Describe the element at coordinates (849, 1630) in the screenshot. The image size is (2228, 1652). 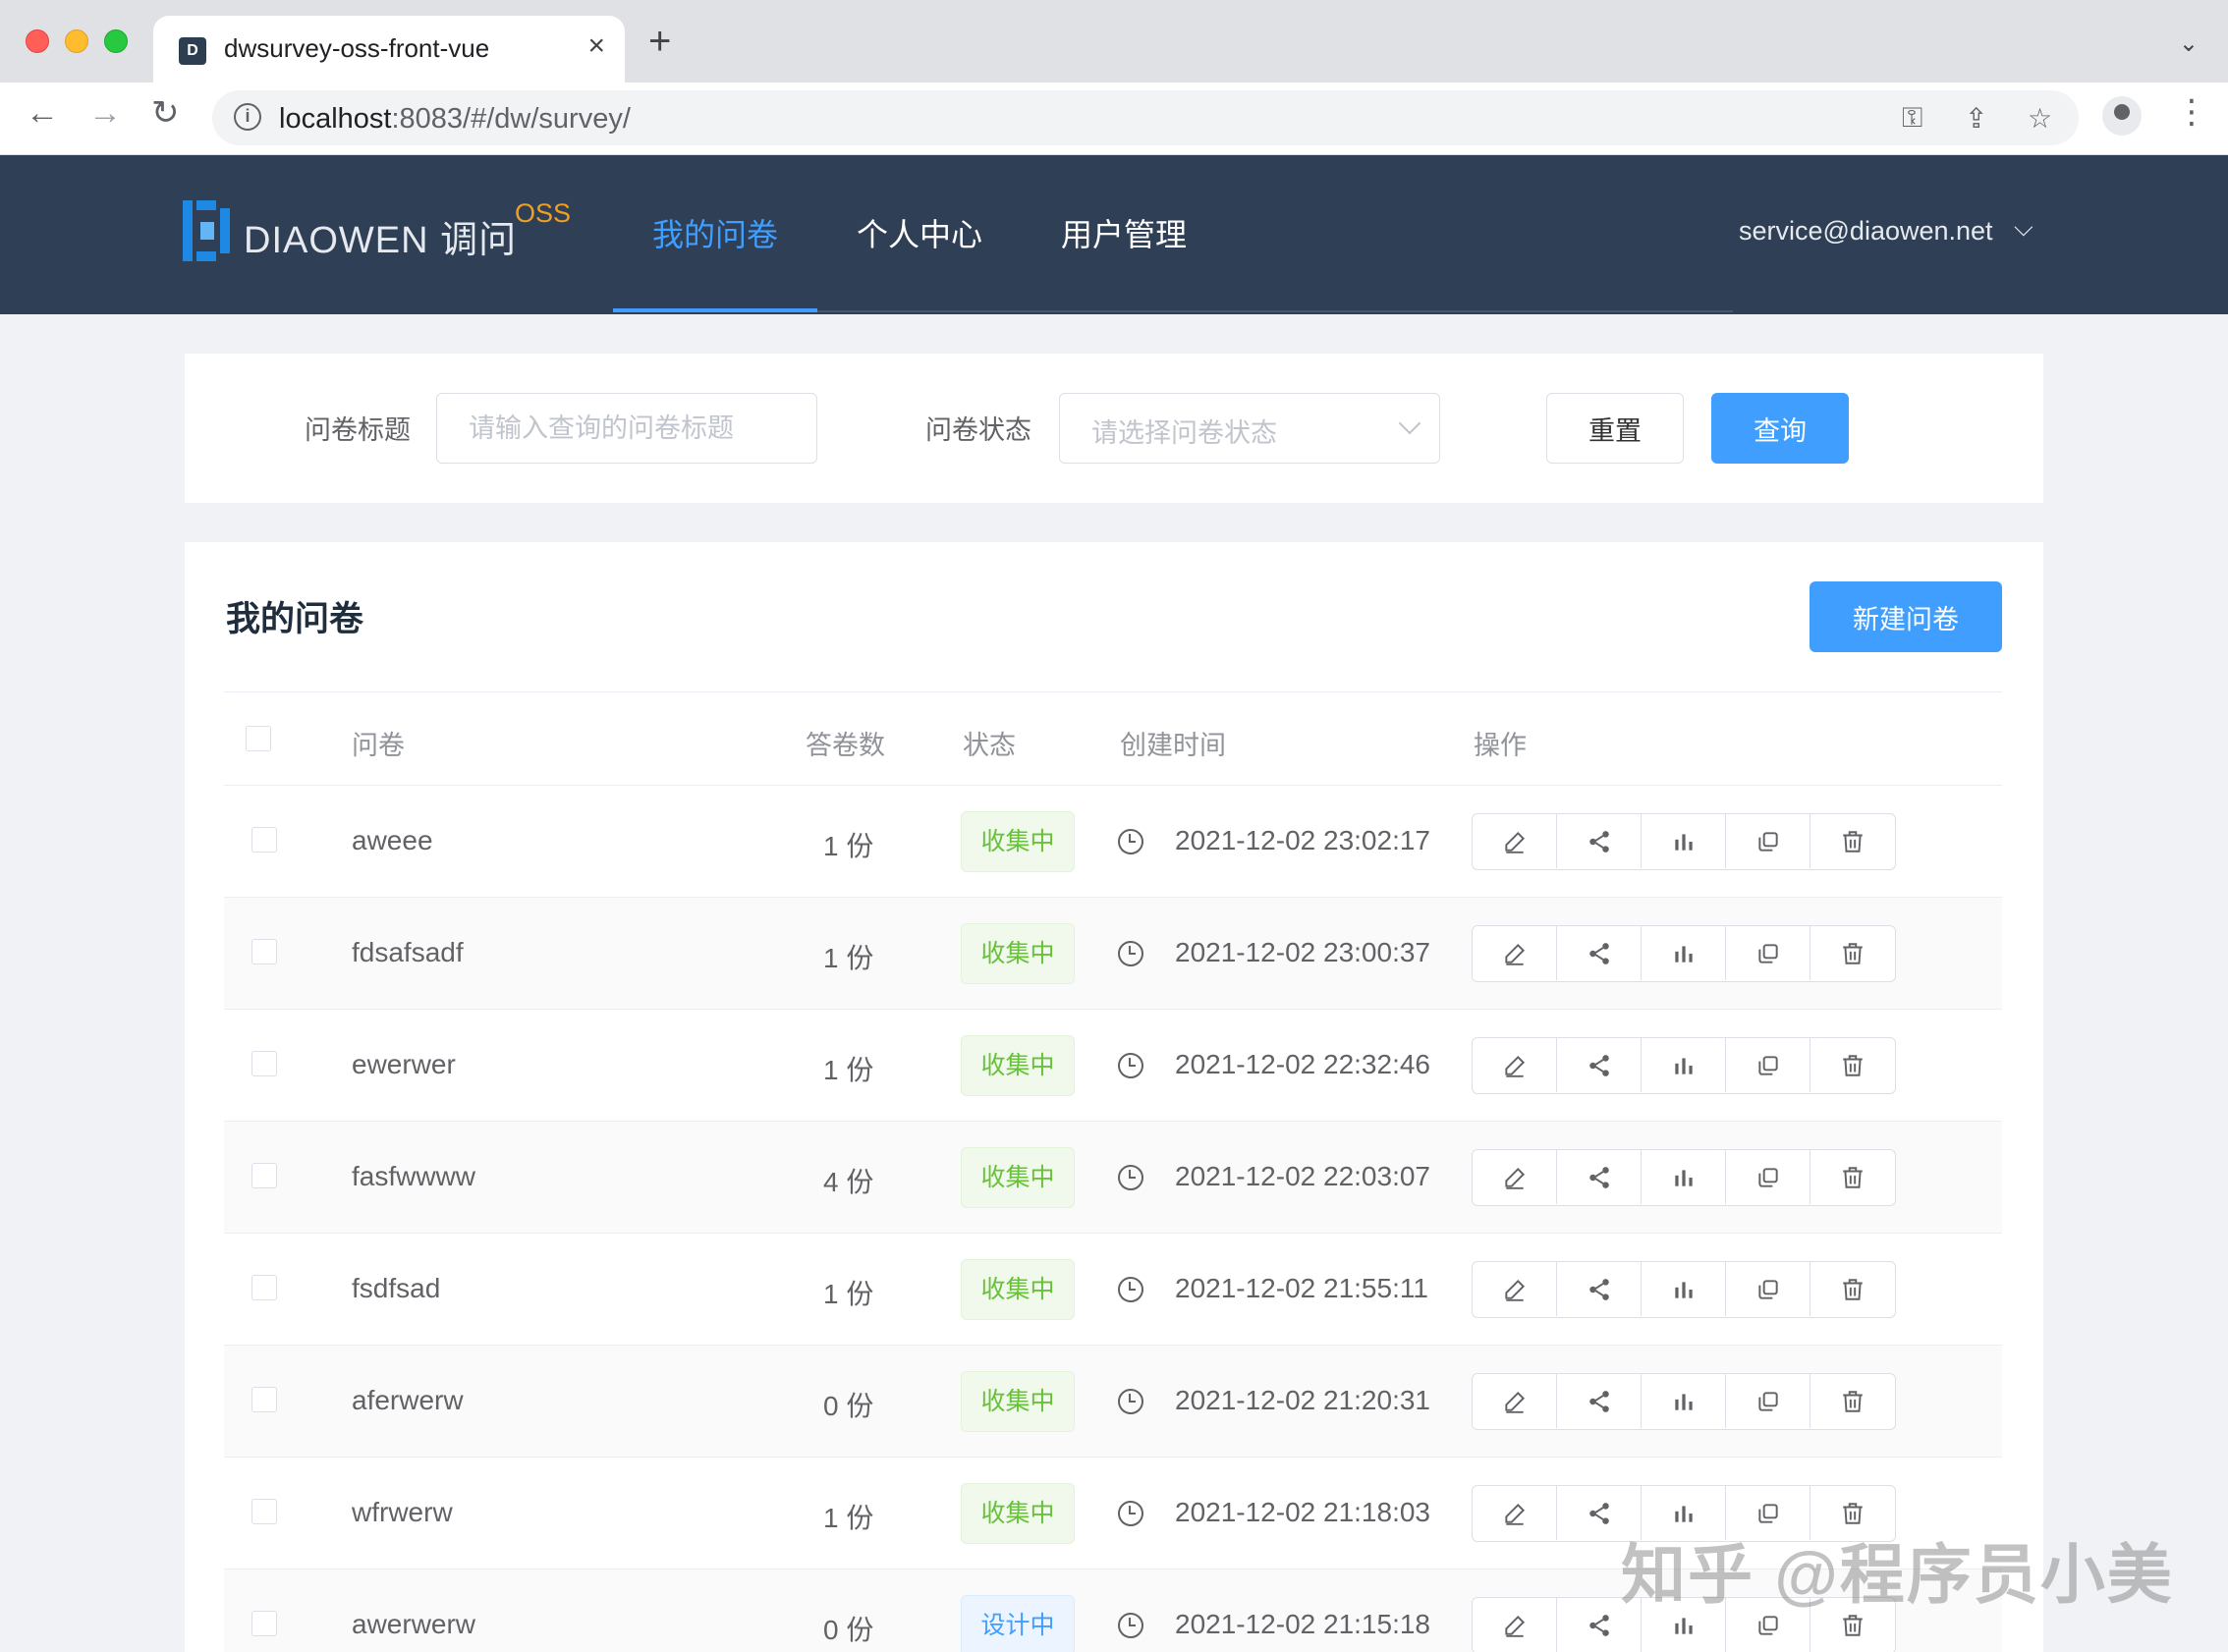
I see `response-count: 0 份` at that location.